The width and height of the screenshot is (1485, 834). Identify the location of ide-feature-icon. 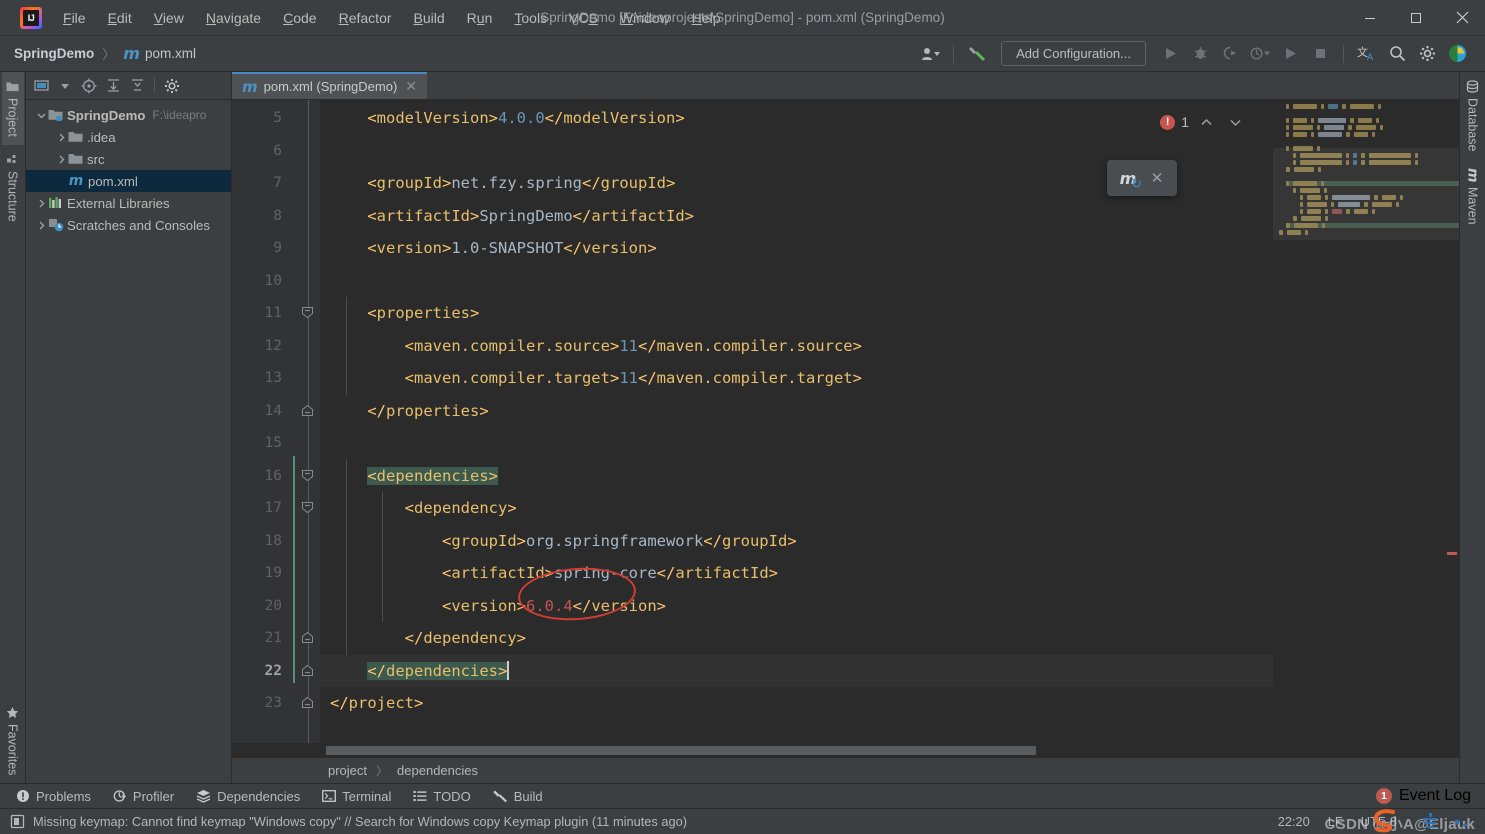
(1457, 54).